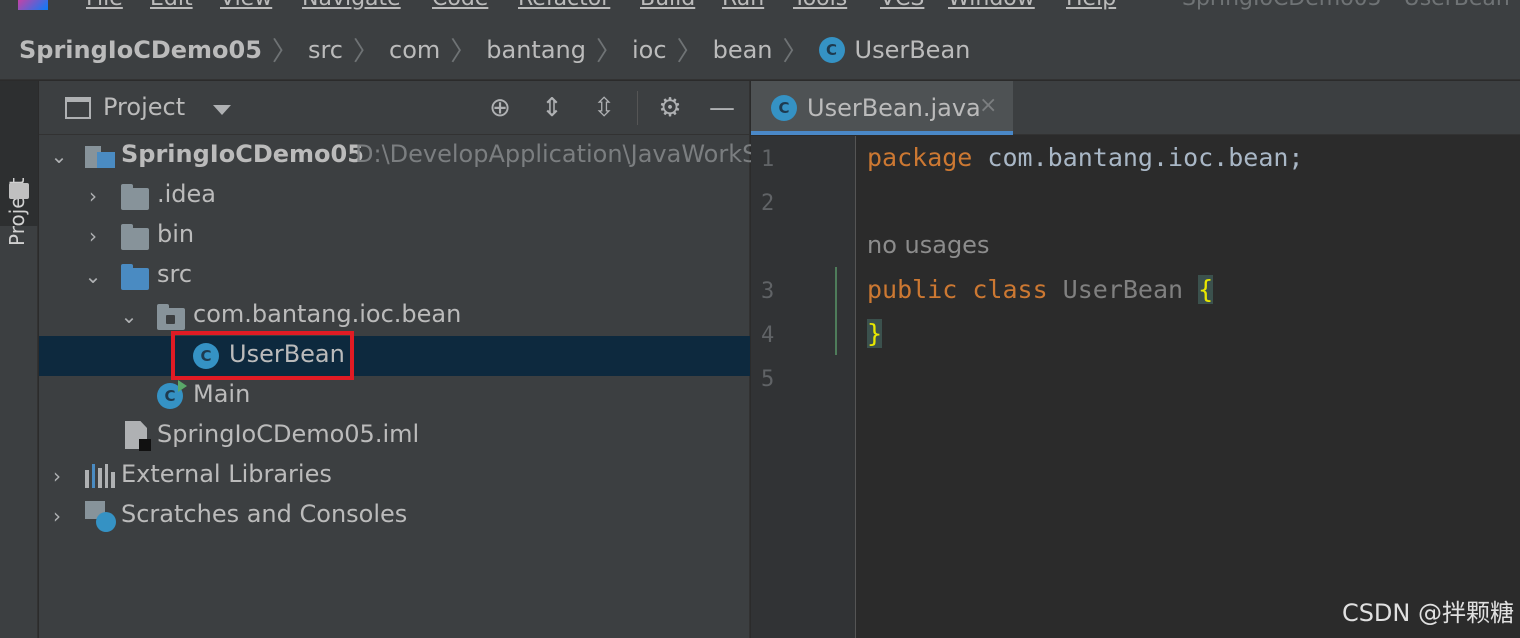 This screenshot has width=1520, height=638. What do you see at coordinates (1138, 157) in the screenshot?
I see `package-name: com.bantang.ioc.bean;` at bounding box center [1138, 157].